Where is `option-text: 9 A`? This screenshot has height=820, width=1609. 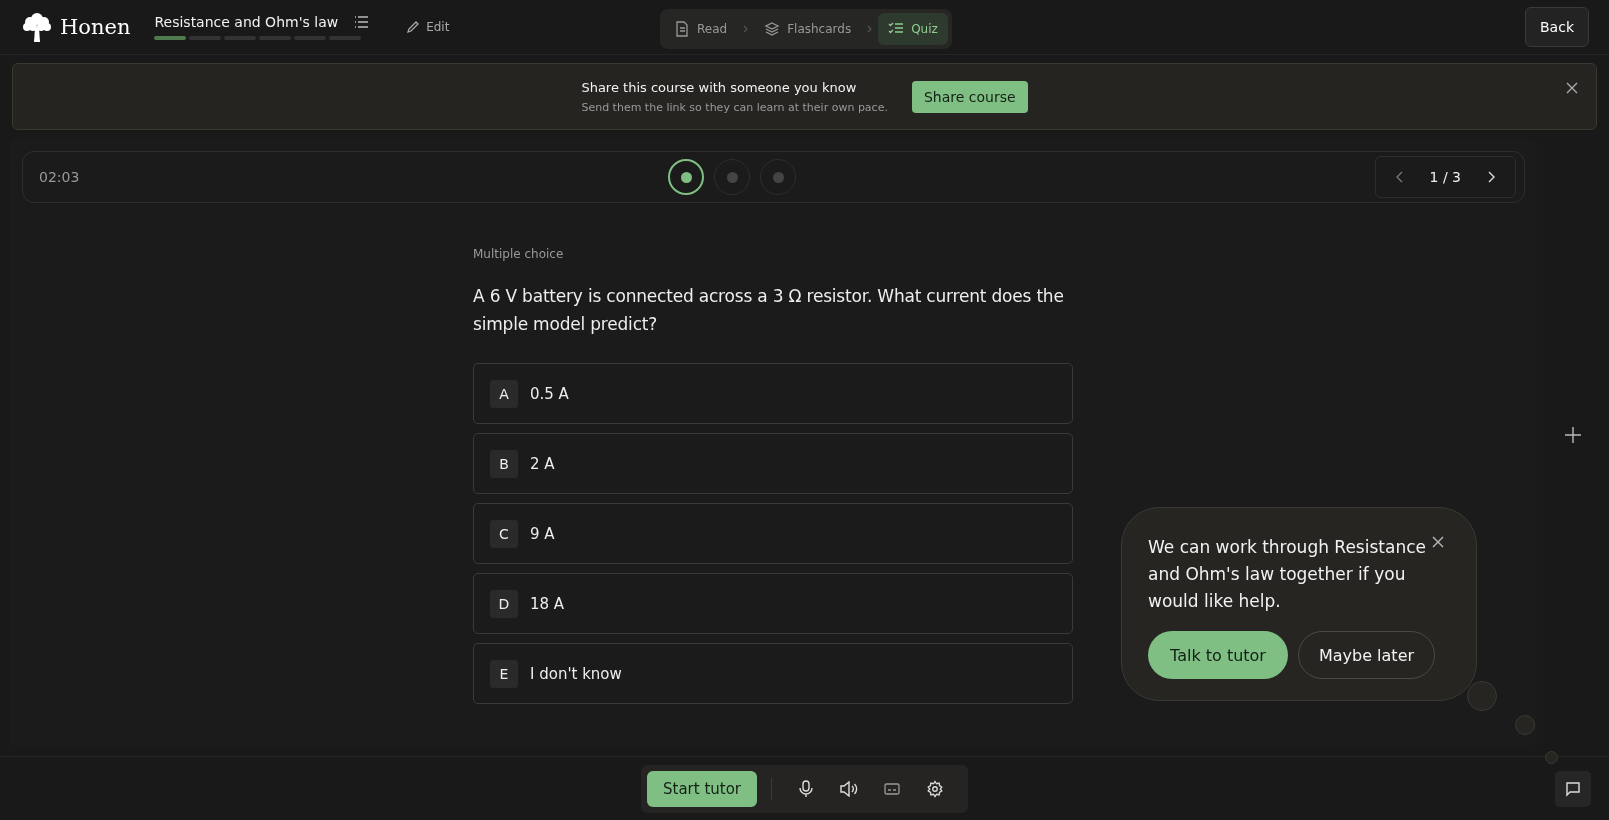
option-text: 9 A is located at coordinates (542, 533).